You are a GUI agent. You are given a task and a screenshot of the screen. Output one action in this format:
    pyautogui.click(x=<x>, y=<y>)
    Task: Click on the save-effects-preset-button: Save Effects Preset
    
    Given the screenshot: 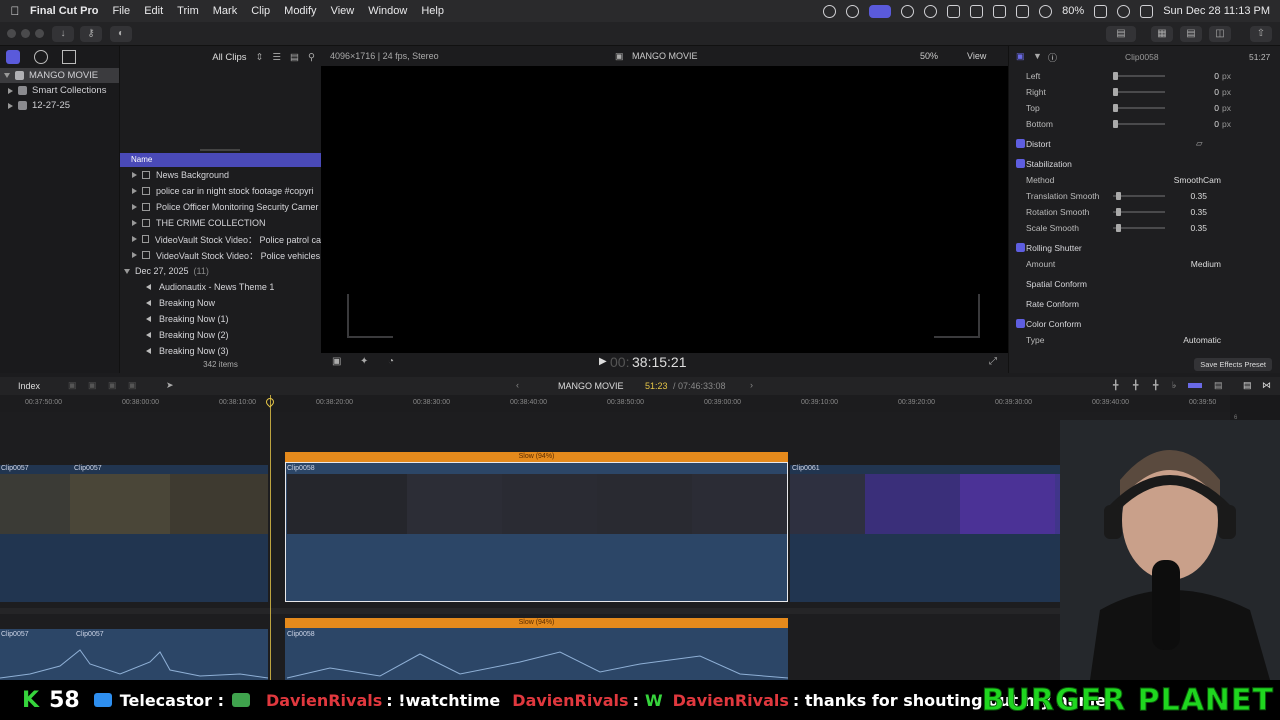 What is the action you would take?
    pyautogui.click(x=1233, y=364)
    